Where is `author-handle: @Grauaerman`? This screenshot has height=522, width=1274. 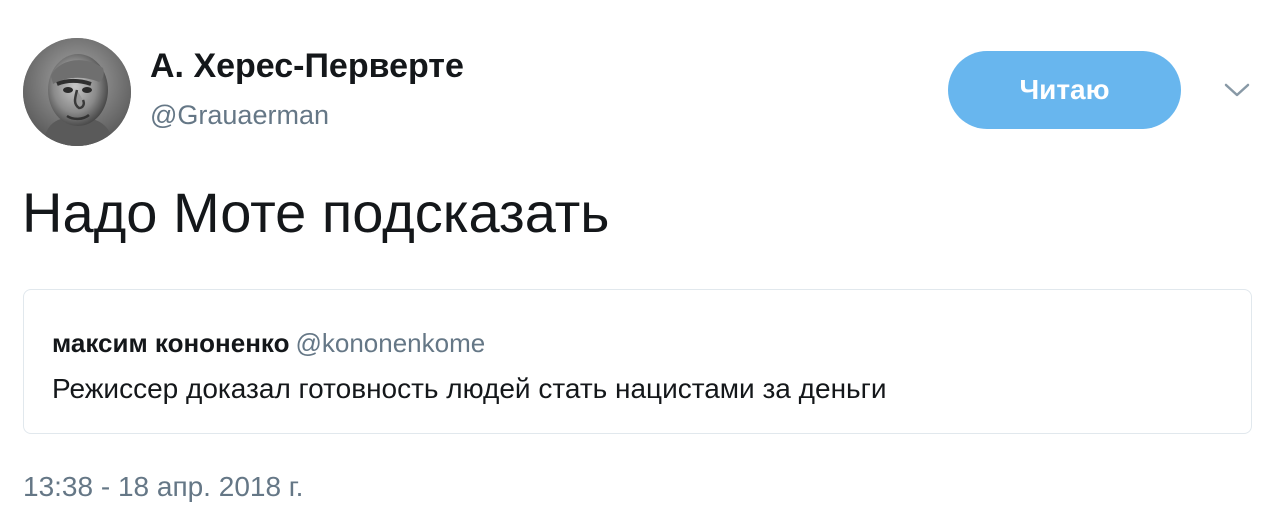 author-handle: @Grauaerman is located at coordinates (239, 115).